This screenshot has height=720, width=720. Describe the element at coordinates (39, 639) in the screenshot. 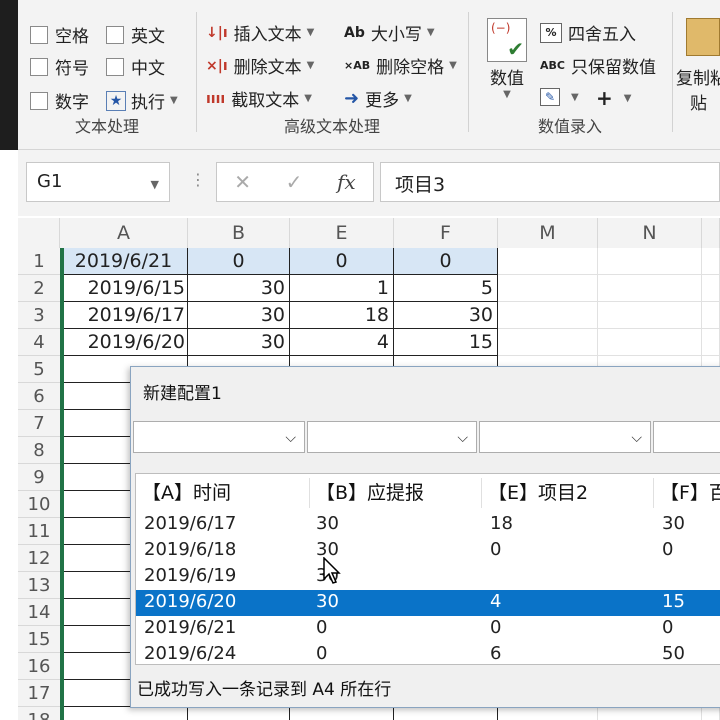

I see `row-header: 15` at that location.